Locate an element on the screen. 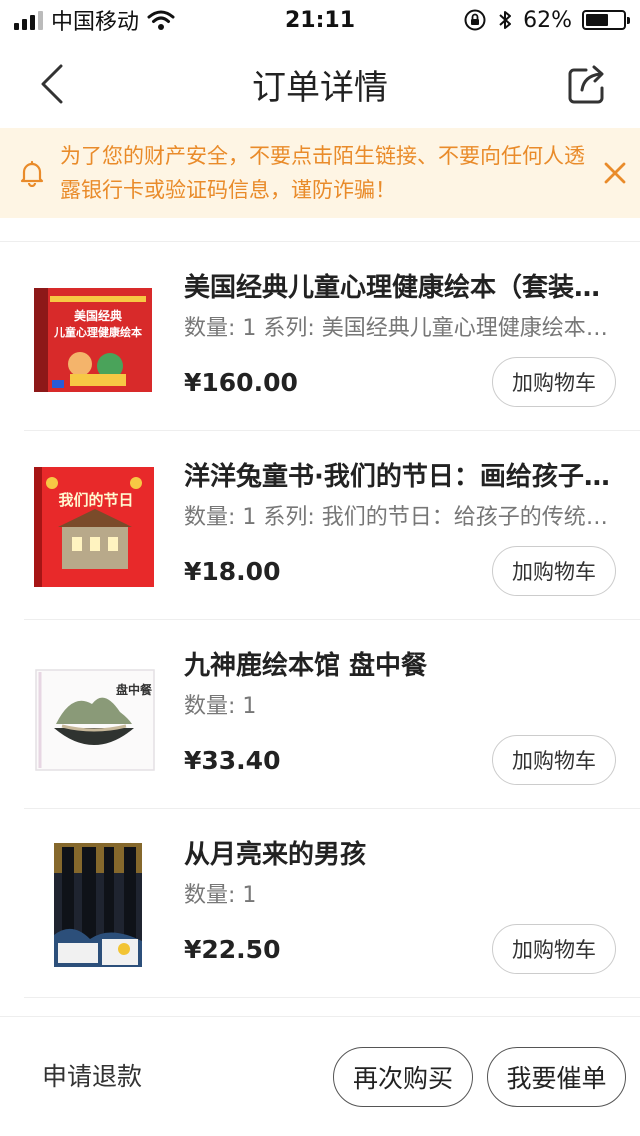 This screenshot has width=640, height=1136. cover-title-line: 美国经典 is located at coordinates (98, 315).